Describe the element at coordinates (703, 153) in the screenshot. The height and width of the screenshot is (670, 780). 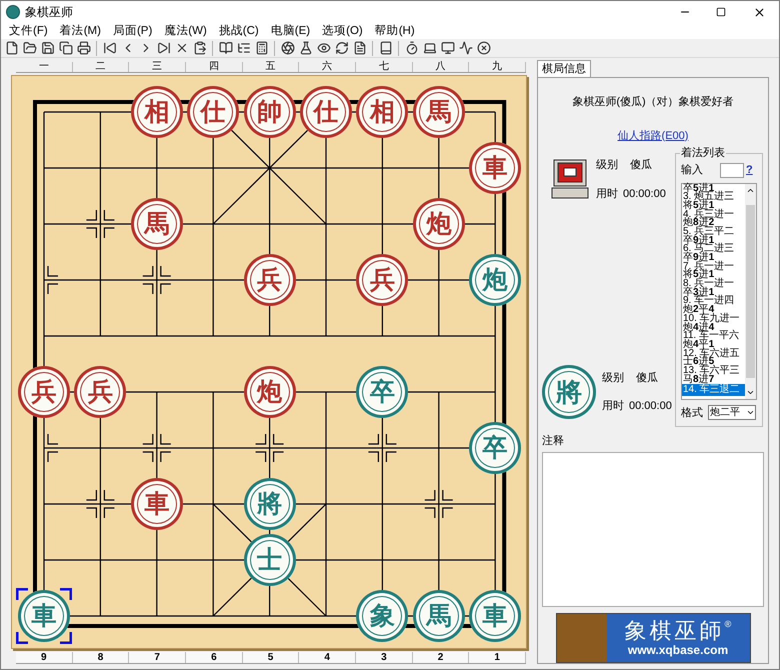
I see `group-title: 着法列表` at that location.